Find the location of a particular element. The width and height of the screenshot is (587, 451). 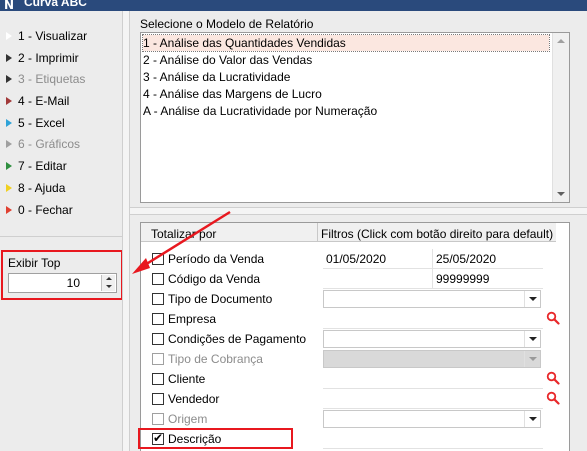

tipo-documento-select is located at coordinates (432, 299).